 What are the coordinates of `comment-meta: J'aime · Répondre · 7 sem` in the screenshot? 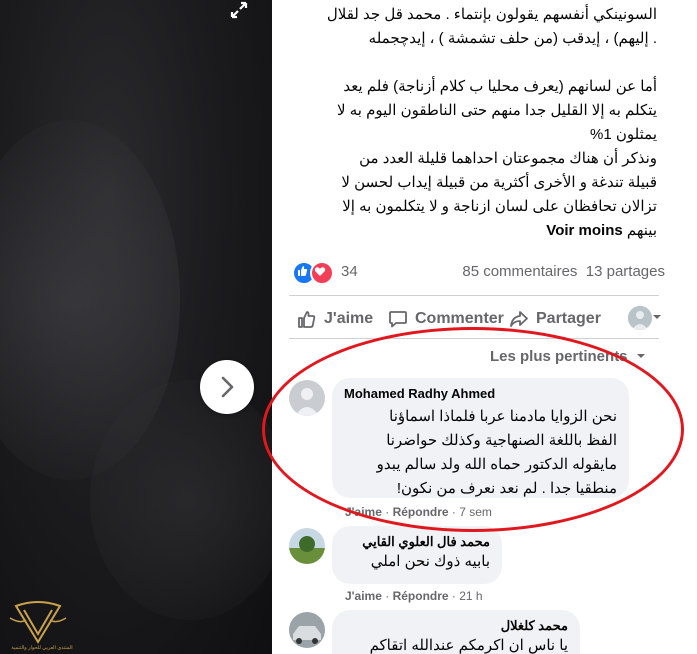 It's located at (418, 512).